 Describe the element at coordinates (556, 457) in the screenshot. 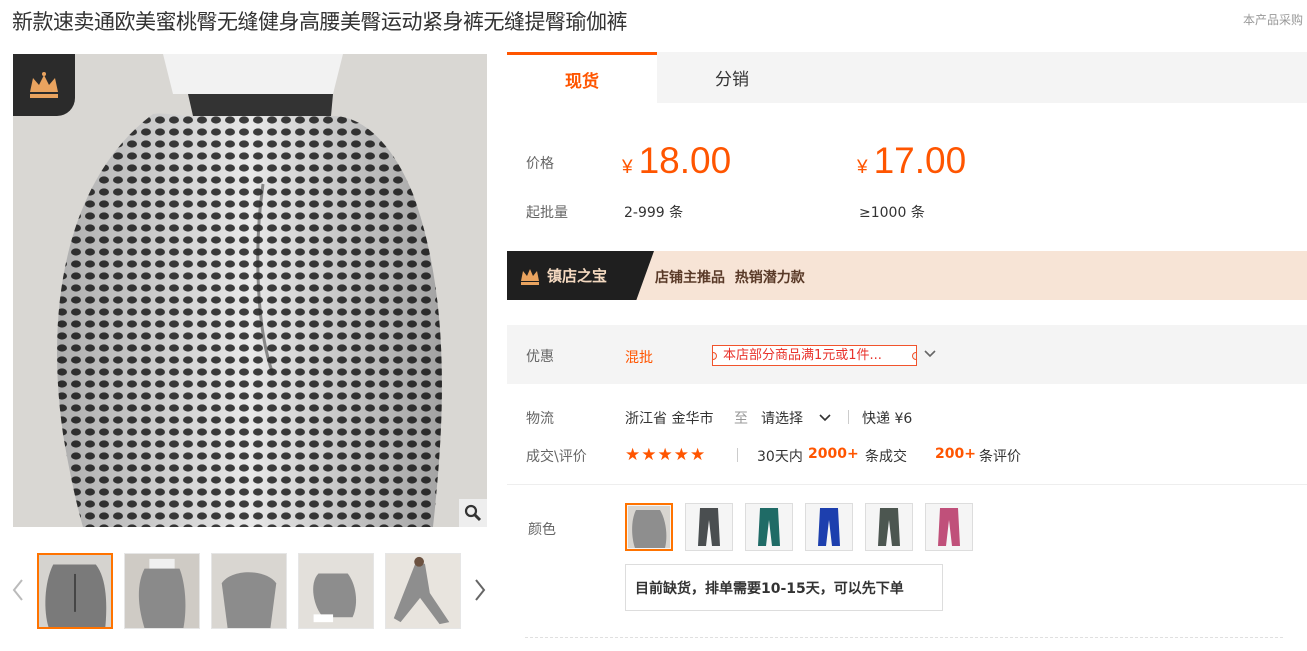

I see `reviews-label: 成交\评价` at that location.